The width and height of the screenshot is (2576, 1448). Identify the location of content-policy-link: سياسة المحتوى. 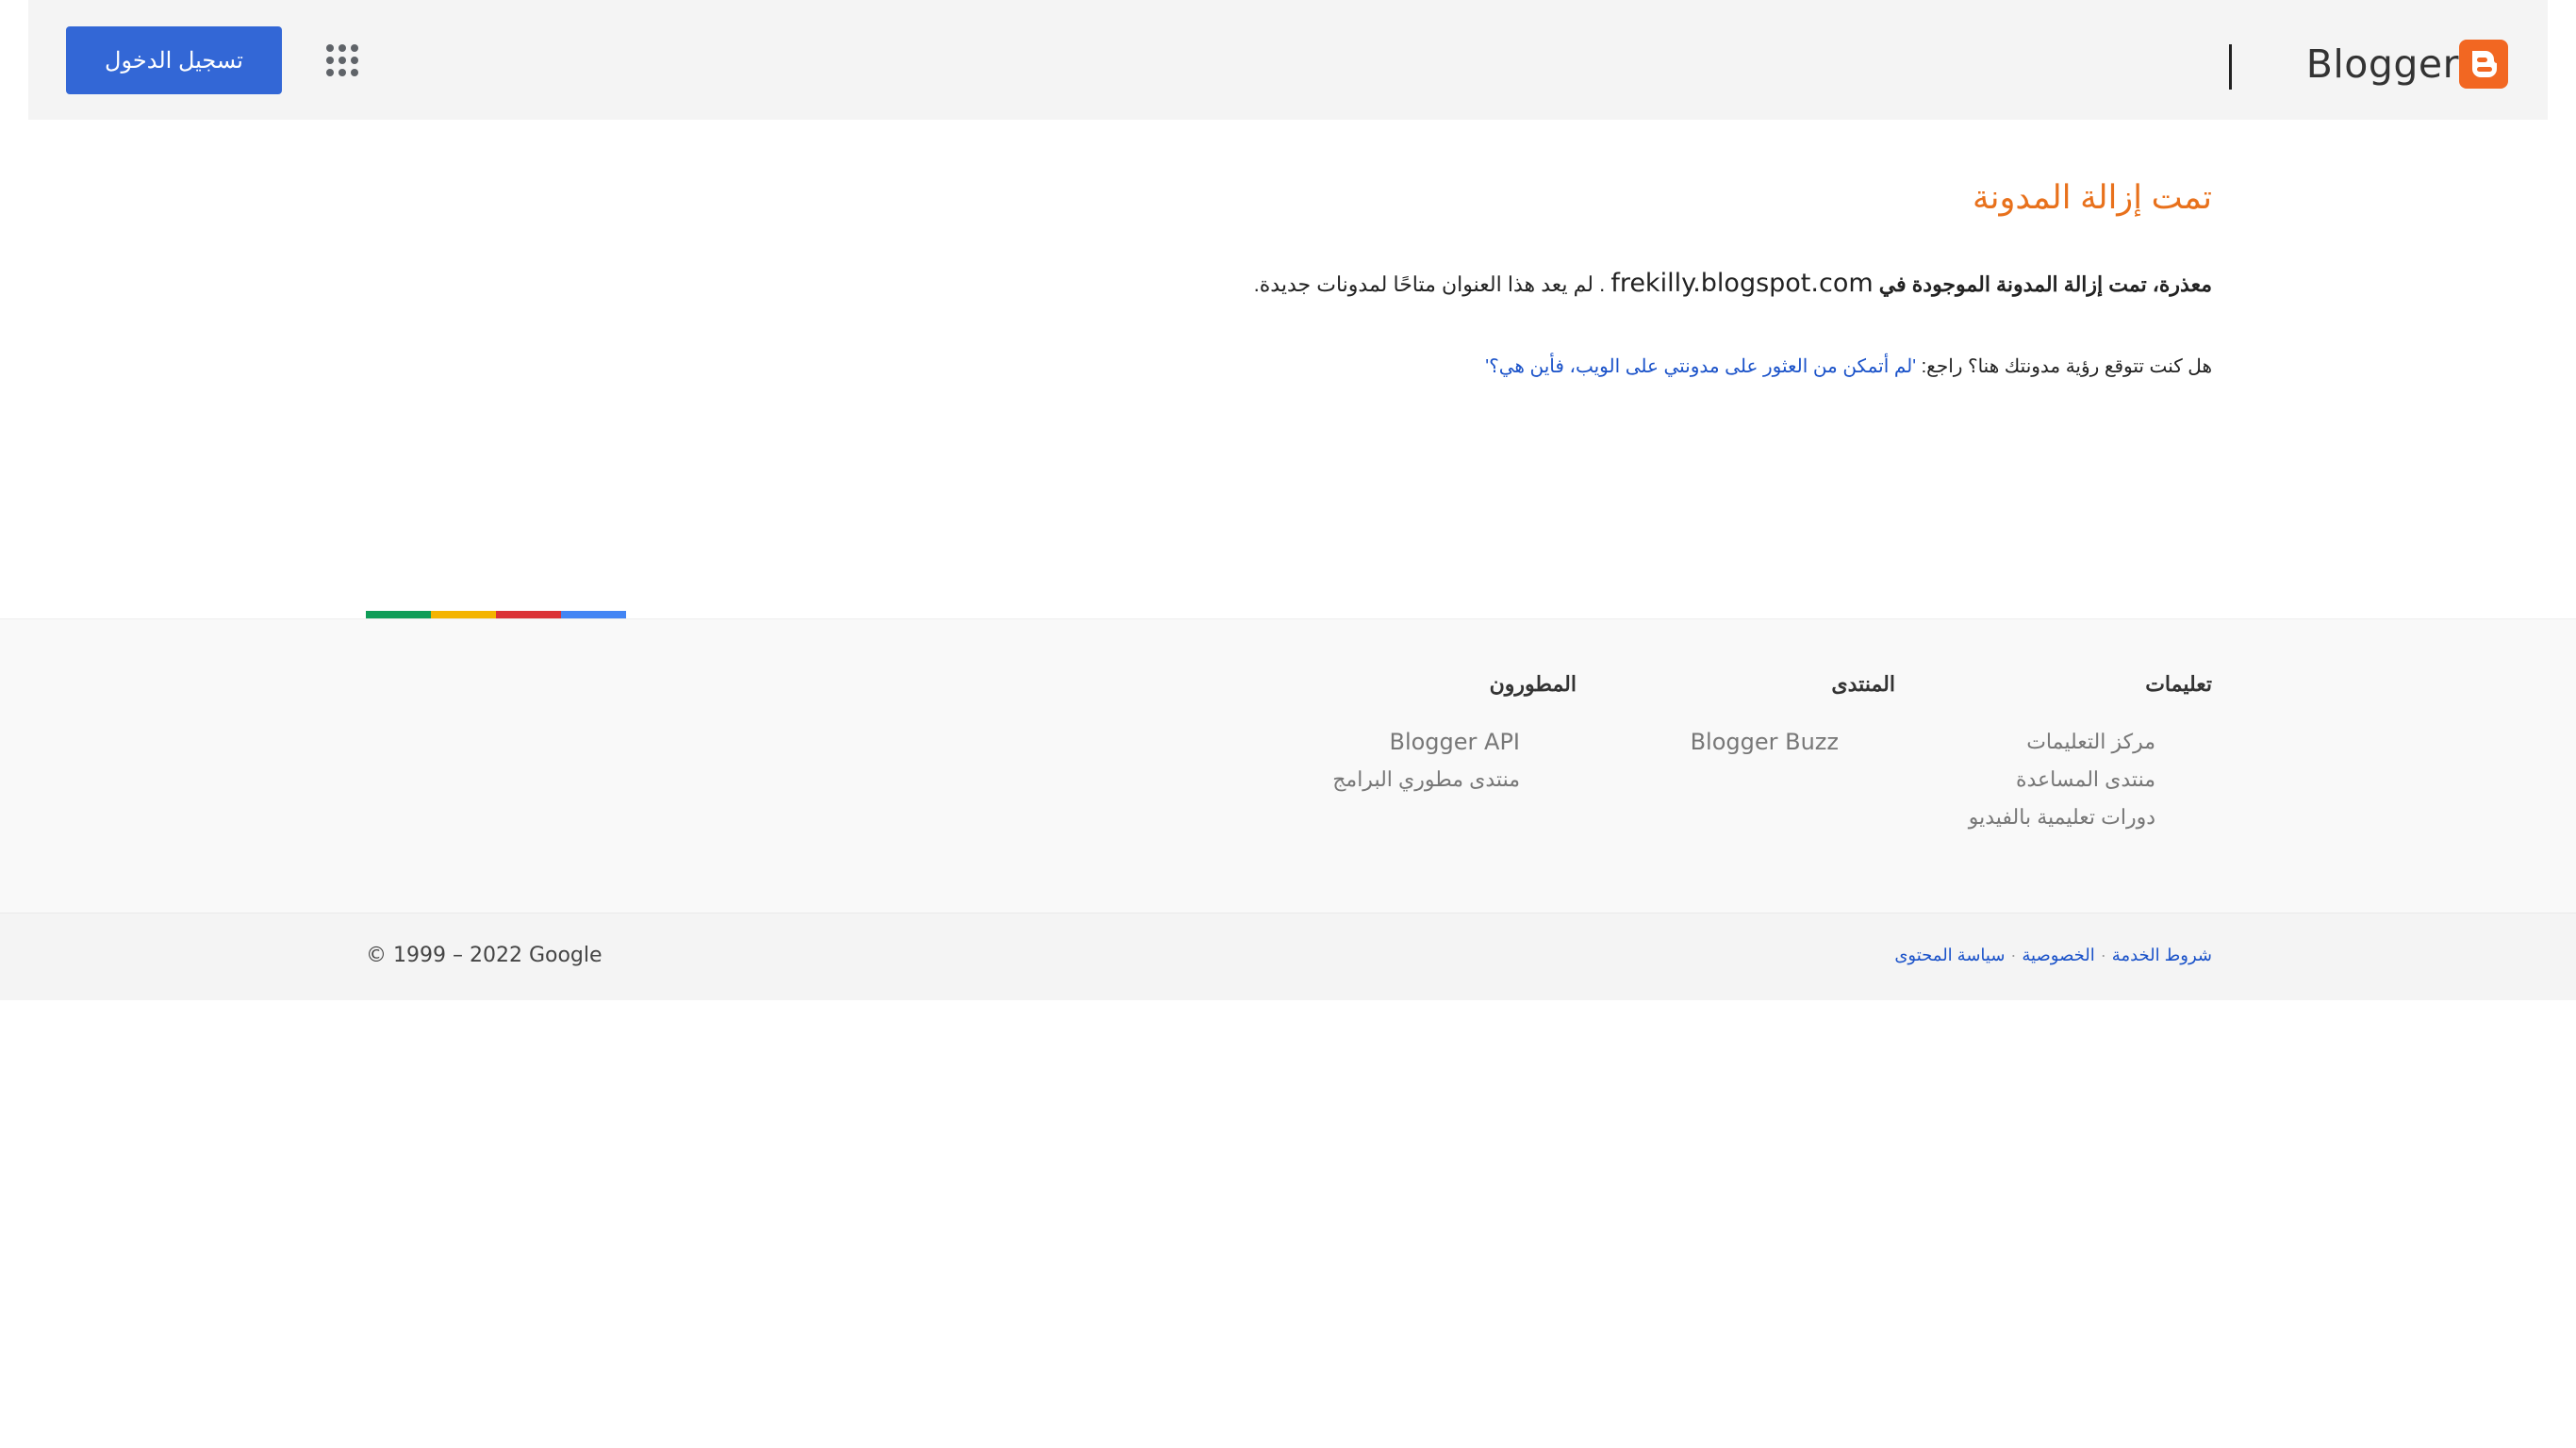
(1949, 955).